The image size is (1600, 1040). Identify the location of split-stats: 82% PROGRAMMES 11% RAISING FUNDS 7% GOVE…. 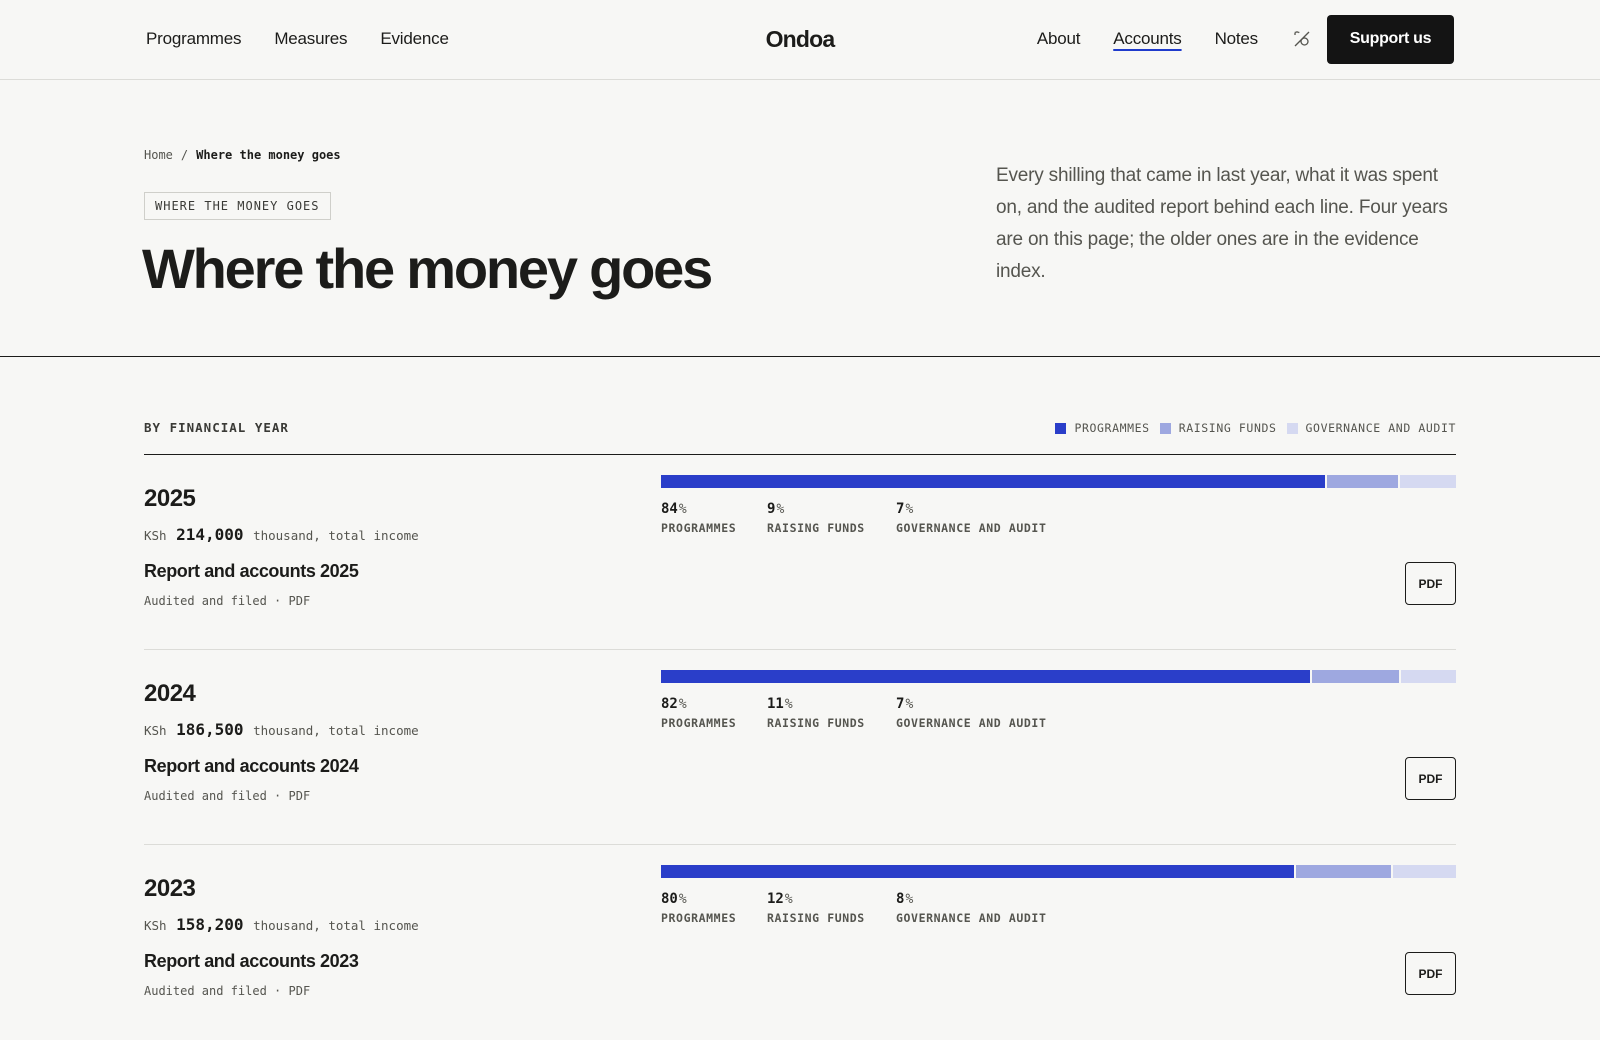
(868, 713).